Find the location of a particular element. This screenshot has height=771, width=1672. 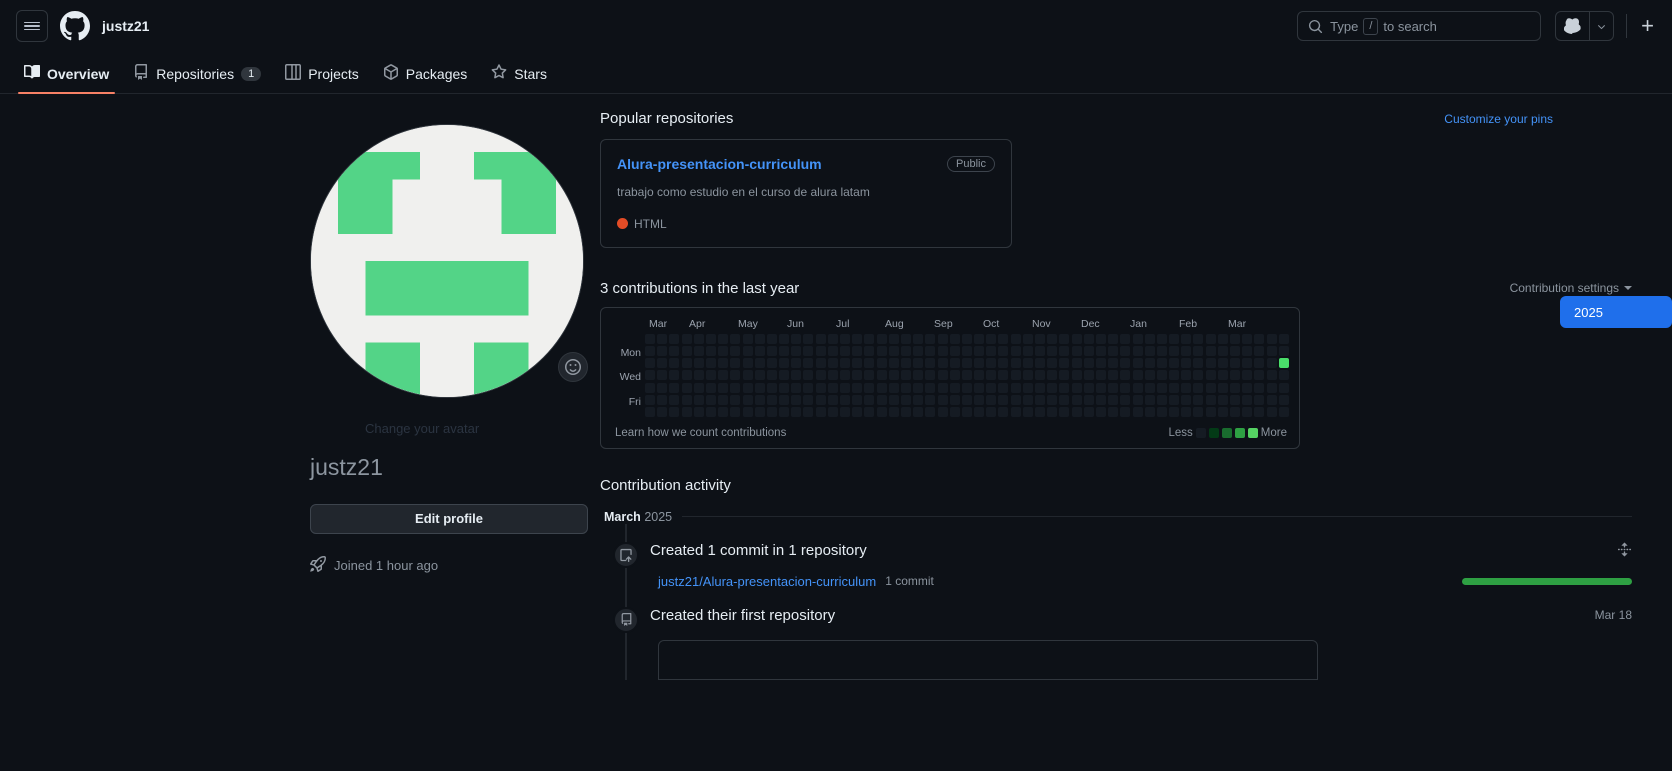

smiley-icon is located at coordinates (573, 367).